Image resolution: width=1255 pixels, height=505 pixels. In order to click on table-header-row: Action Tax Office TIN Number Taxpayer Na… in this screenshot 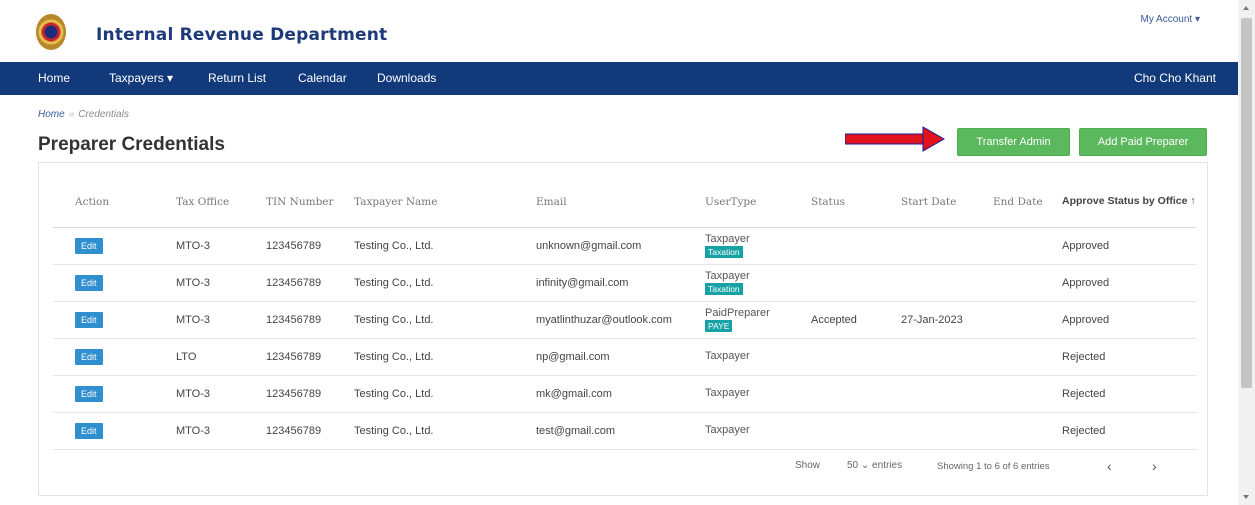, I will do `click(625, 202)`.